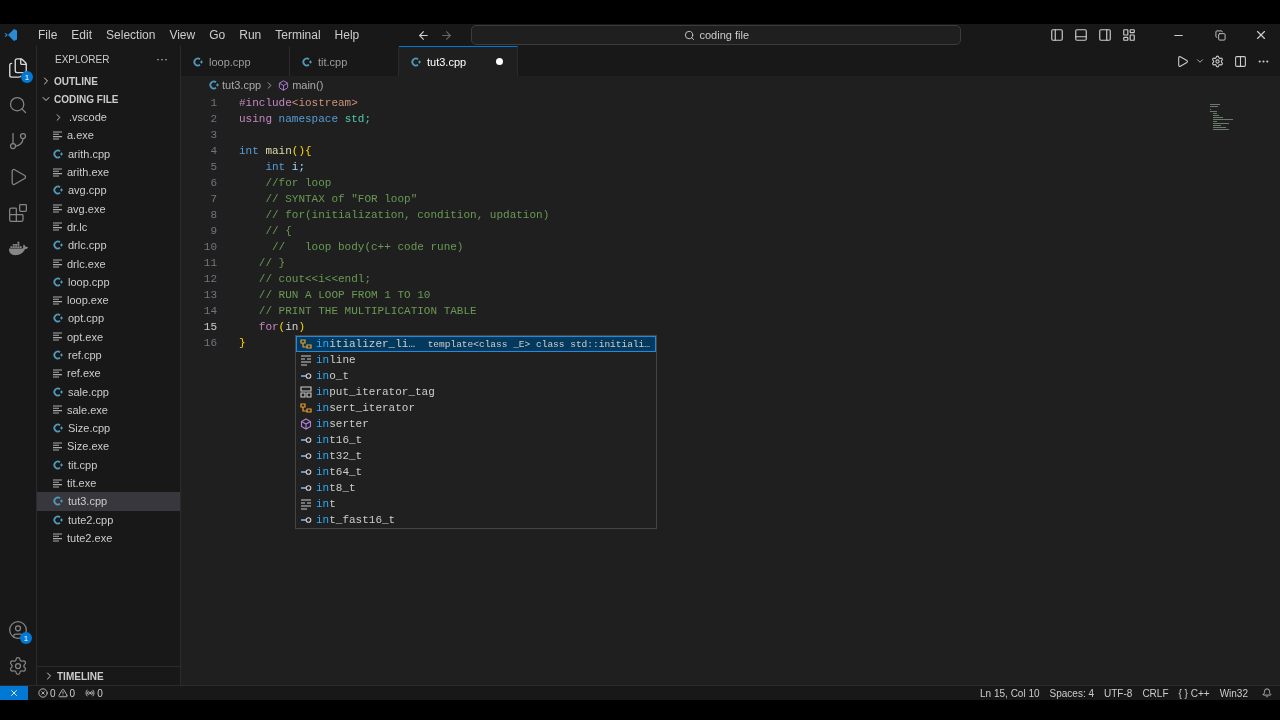 This screenshot has width=1280, height=720. Describe the element at coordinates (108, 81) in the screenshot. I see `section-header: OUTLINE` at that location.